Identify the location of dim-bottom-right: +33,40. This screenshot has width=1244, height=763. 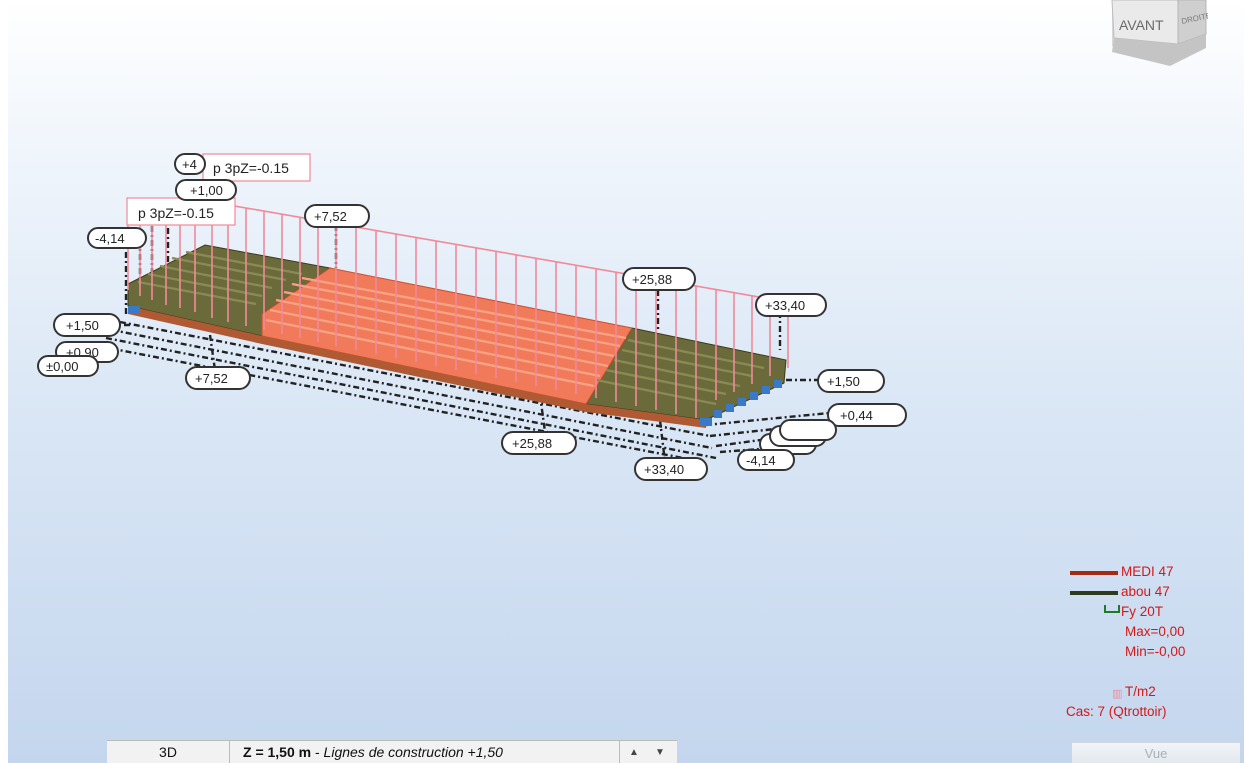
(671, 469).